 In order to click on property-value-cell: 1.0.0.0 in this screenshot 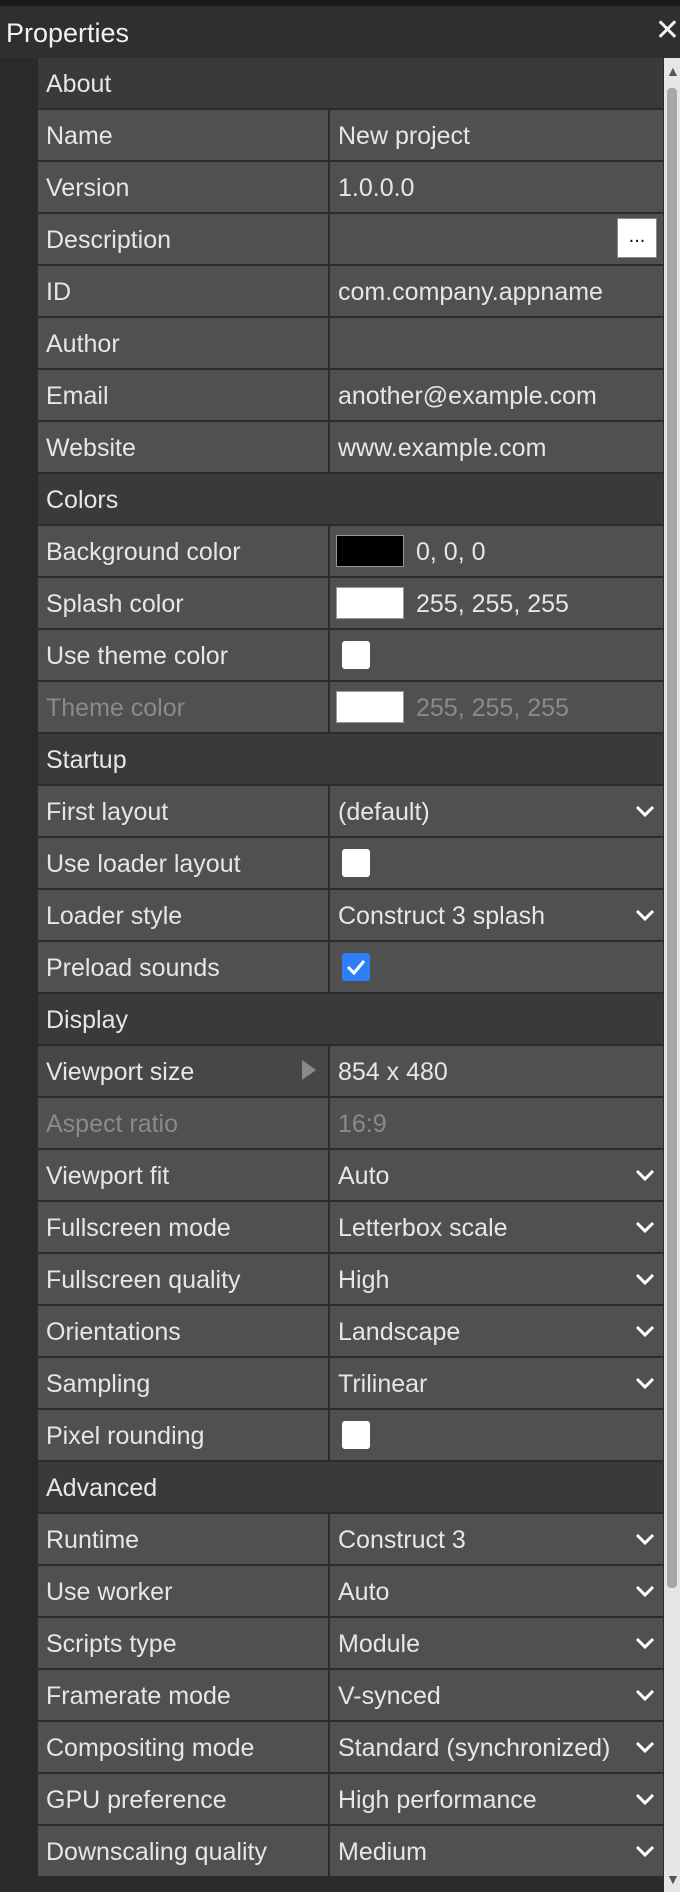, I will do `click(496, 187)`.